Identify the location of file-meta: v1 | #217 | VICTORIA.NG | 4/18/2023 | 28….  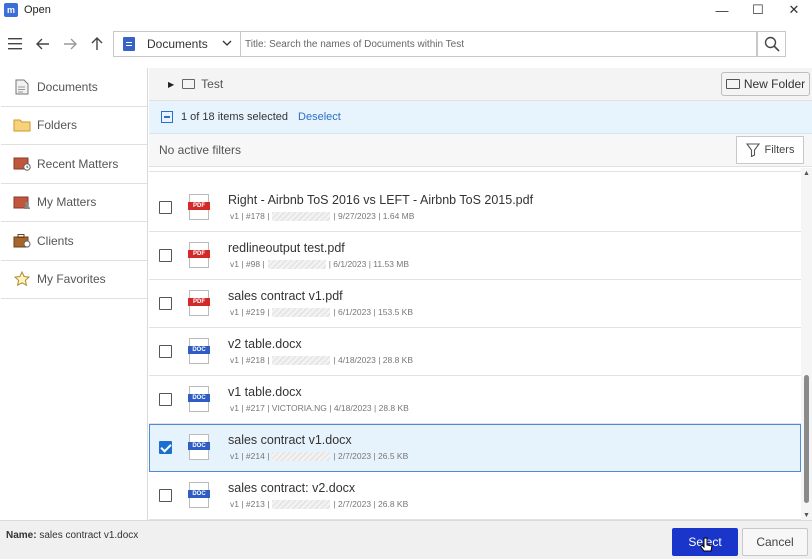
(319, 408).